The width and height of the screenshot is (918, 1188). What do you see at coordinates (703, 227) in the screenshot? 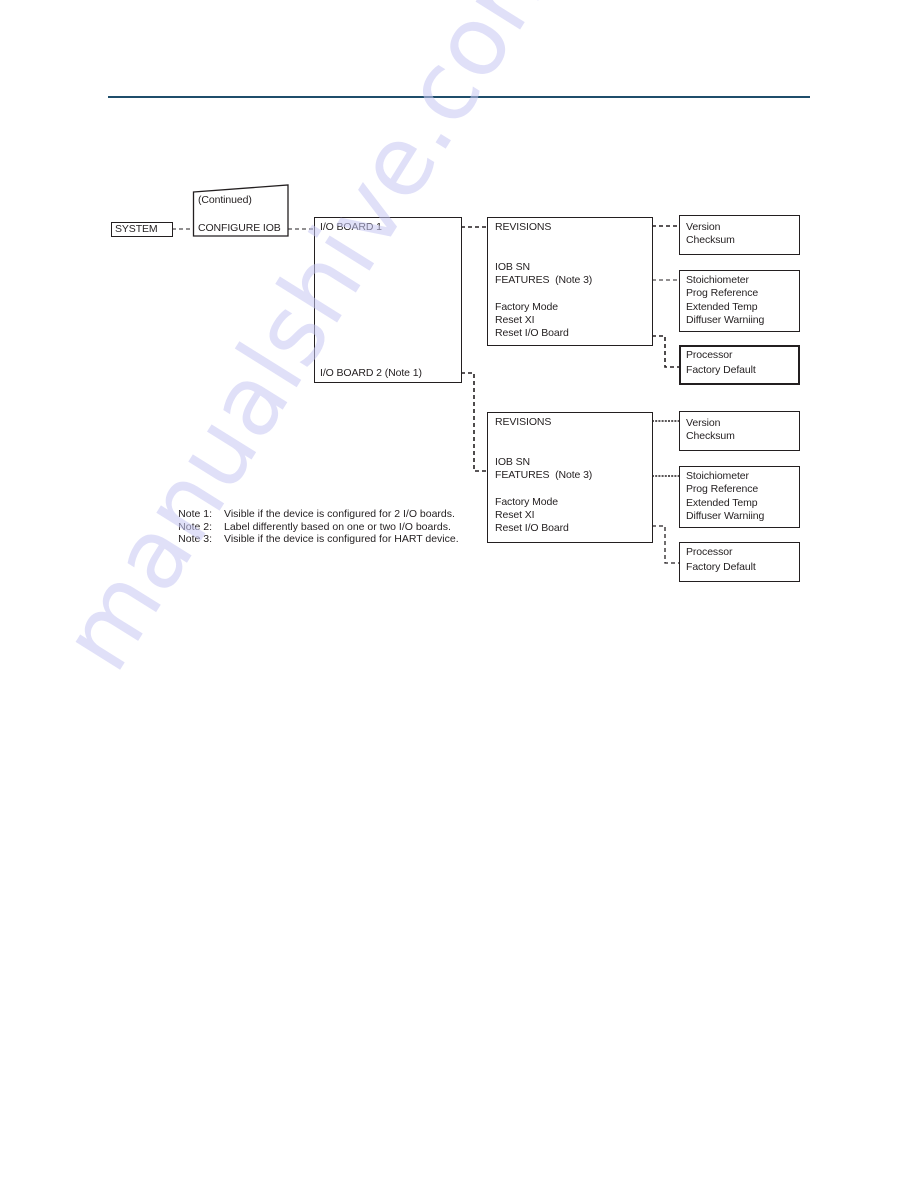
I see `board1-version: Version` at bounding box center [703, 227].